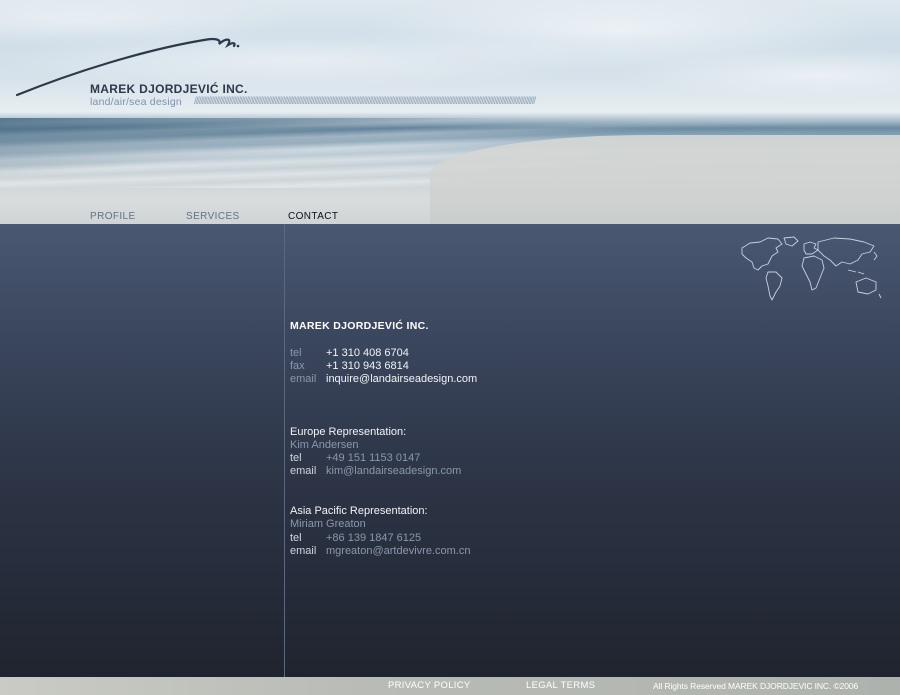 The width and height of the screenshot is (900, 695). What do you see at coordinates (313, 216) in the screenshot?
I see `nav-contact: CONTACT` at bounding box center [313, 216].